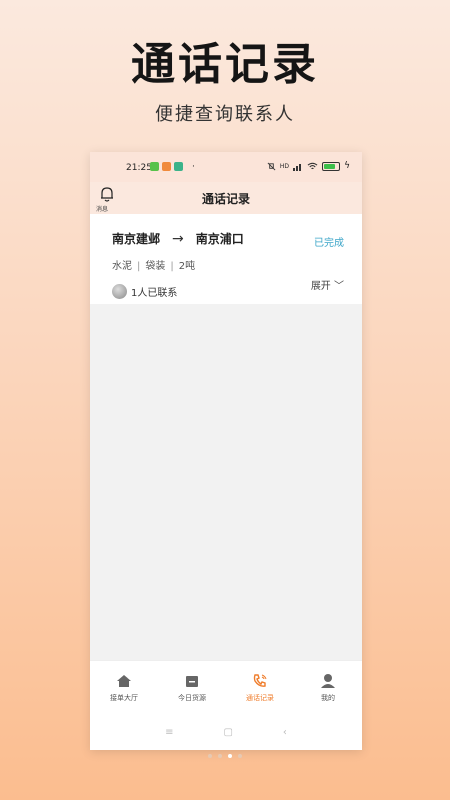  What do you see at coordinates (271, 166) in the screenshot?
I see `mute-icon` at bounding box center [271, 166].